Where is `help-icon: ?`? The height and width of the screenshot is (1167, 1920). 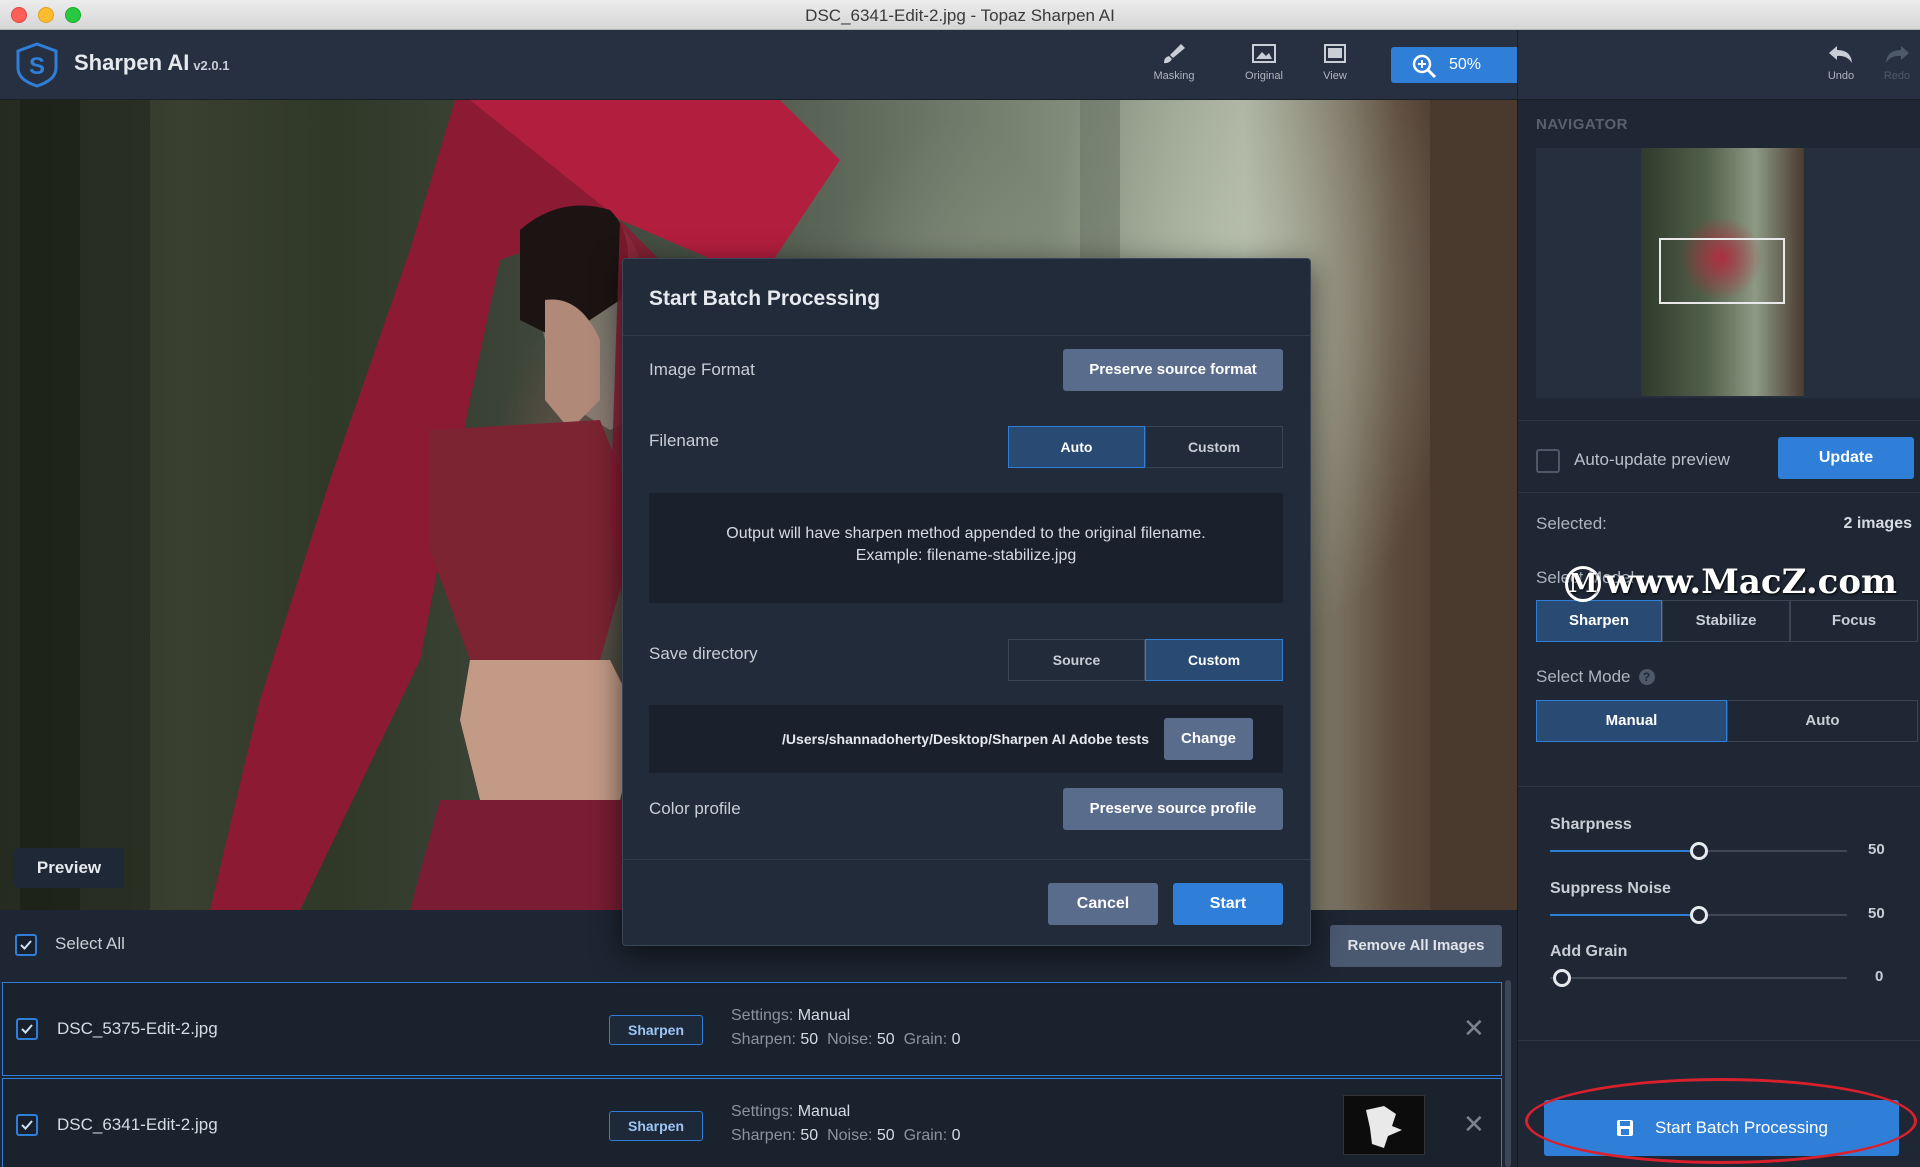 help-icon: ? is located at coordinates (1646, 677).